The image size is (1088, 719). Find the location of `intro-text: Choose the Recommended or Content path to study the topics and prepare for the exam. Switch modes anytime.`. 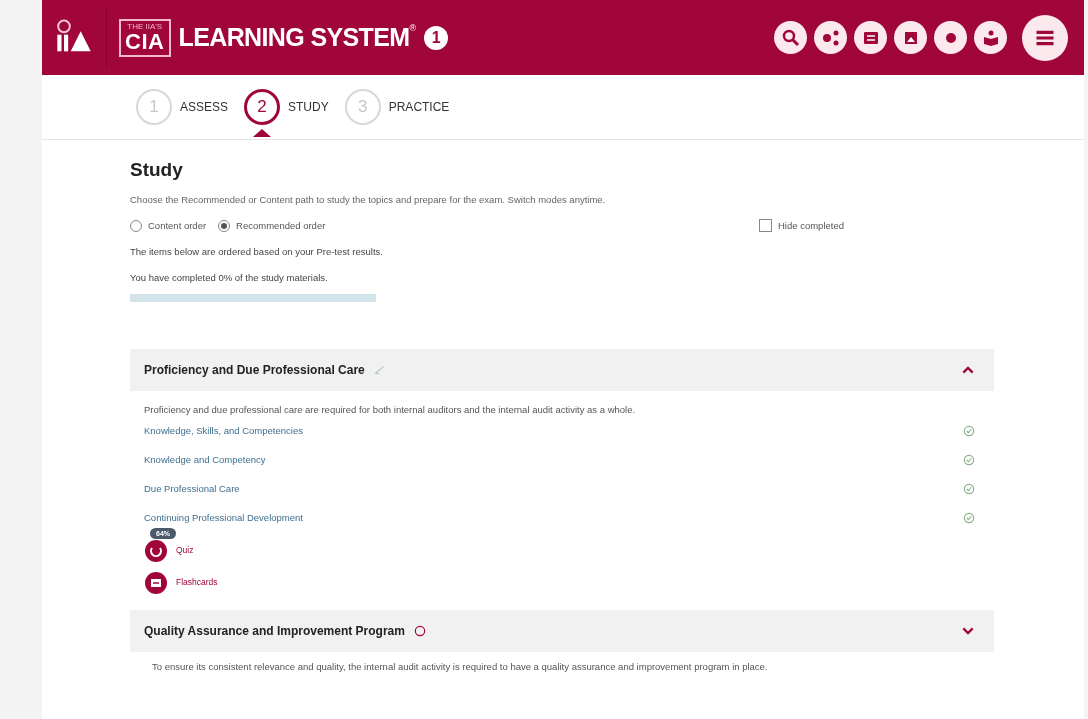

intro-text: Choose the Recommended or Content path to study the topics and prepare for the exam. Switch modes anytime. is located at coordinates (368, 199).